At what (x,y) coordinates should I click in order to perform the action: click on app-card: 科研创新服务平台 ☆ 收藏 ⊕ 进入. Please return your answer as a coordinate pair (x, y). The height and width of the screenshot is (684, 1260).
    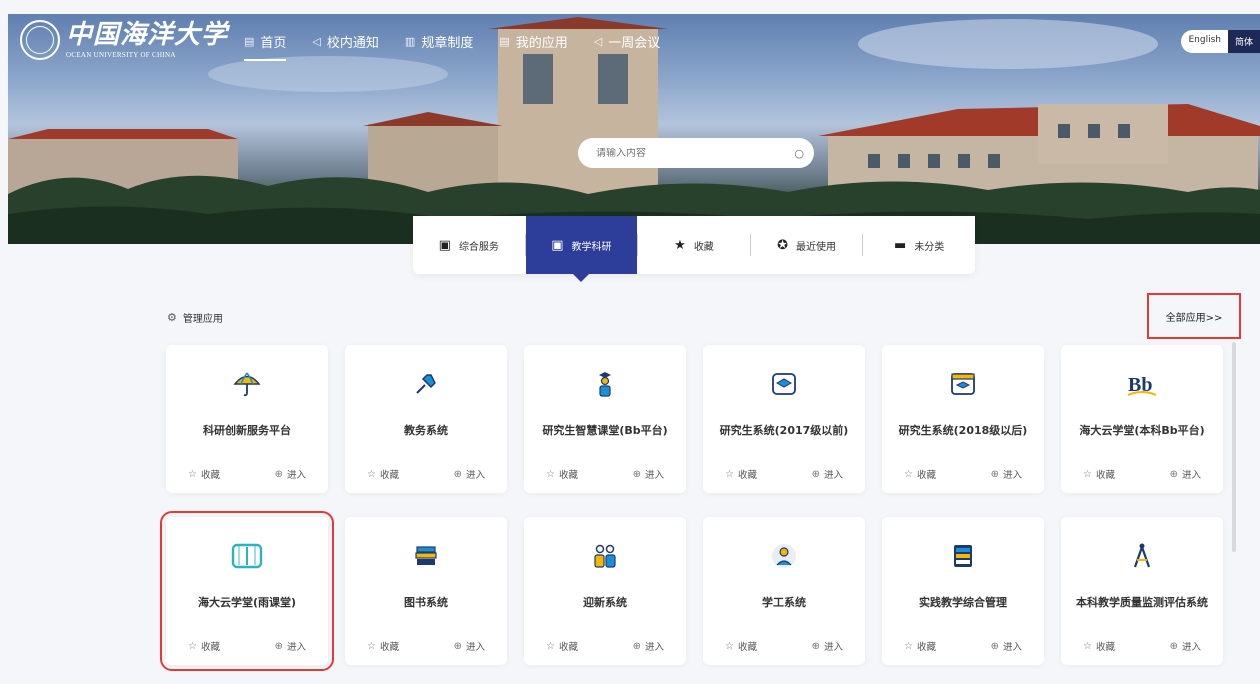
    Looking at the image, I should click on (247, 419).